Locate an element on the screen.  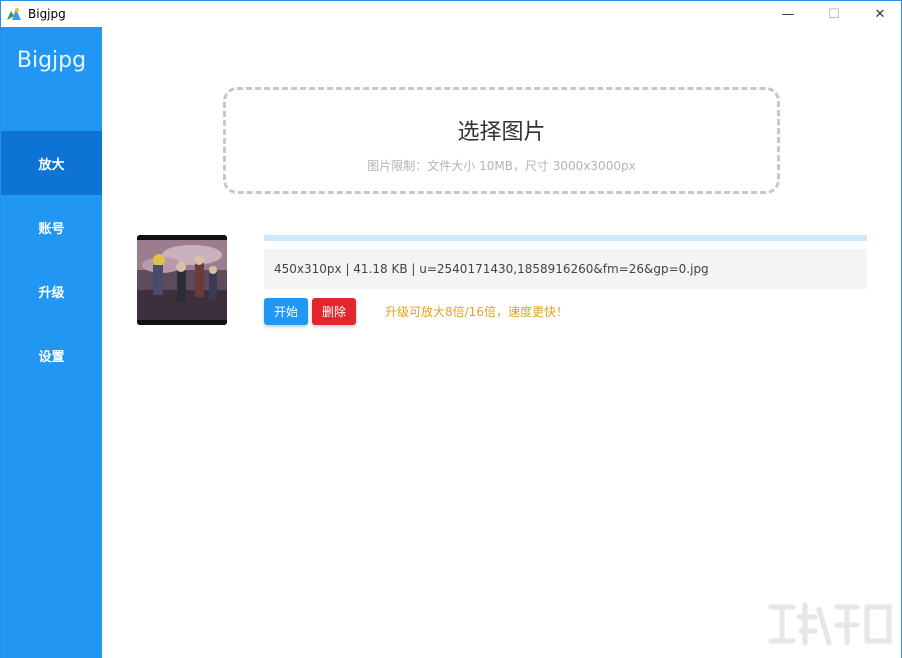
brand-title: Bigjpg is located at coordinates (51, 60).